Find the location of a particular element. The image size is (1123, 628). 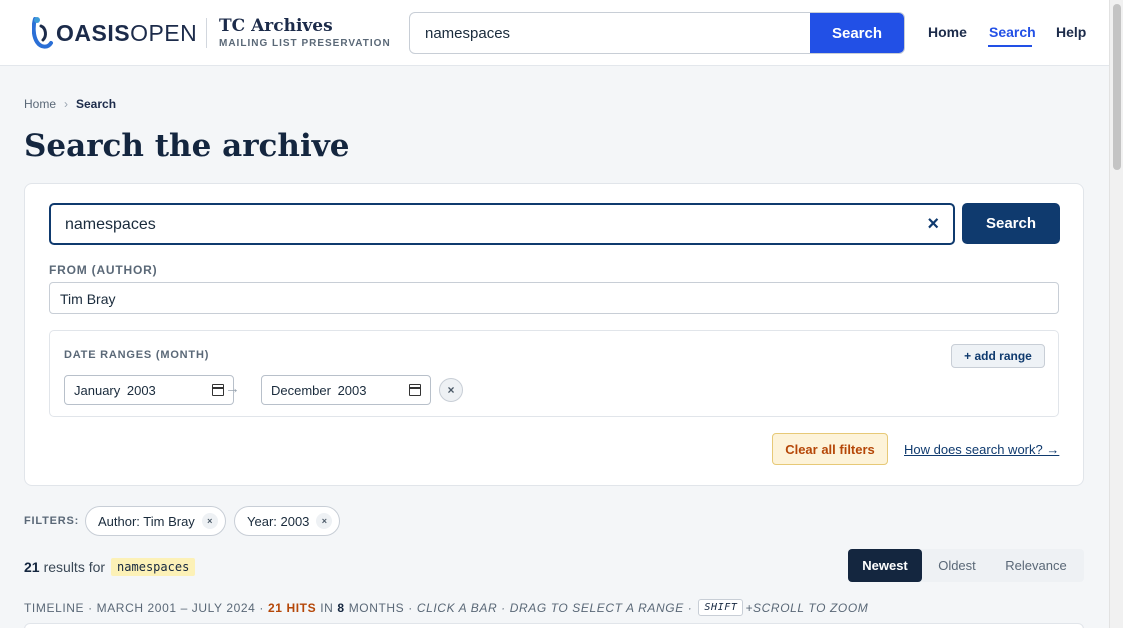

results-query: namespaces is located at coordinates (153, 567).